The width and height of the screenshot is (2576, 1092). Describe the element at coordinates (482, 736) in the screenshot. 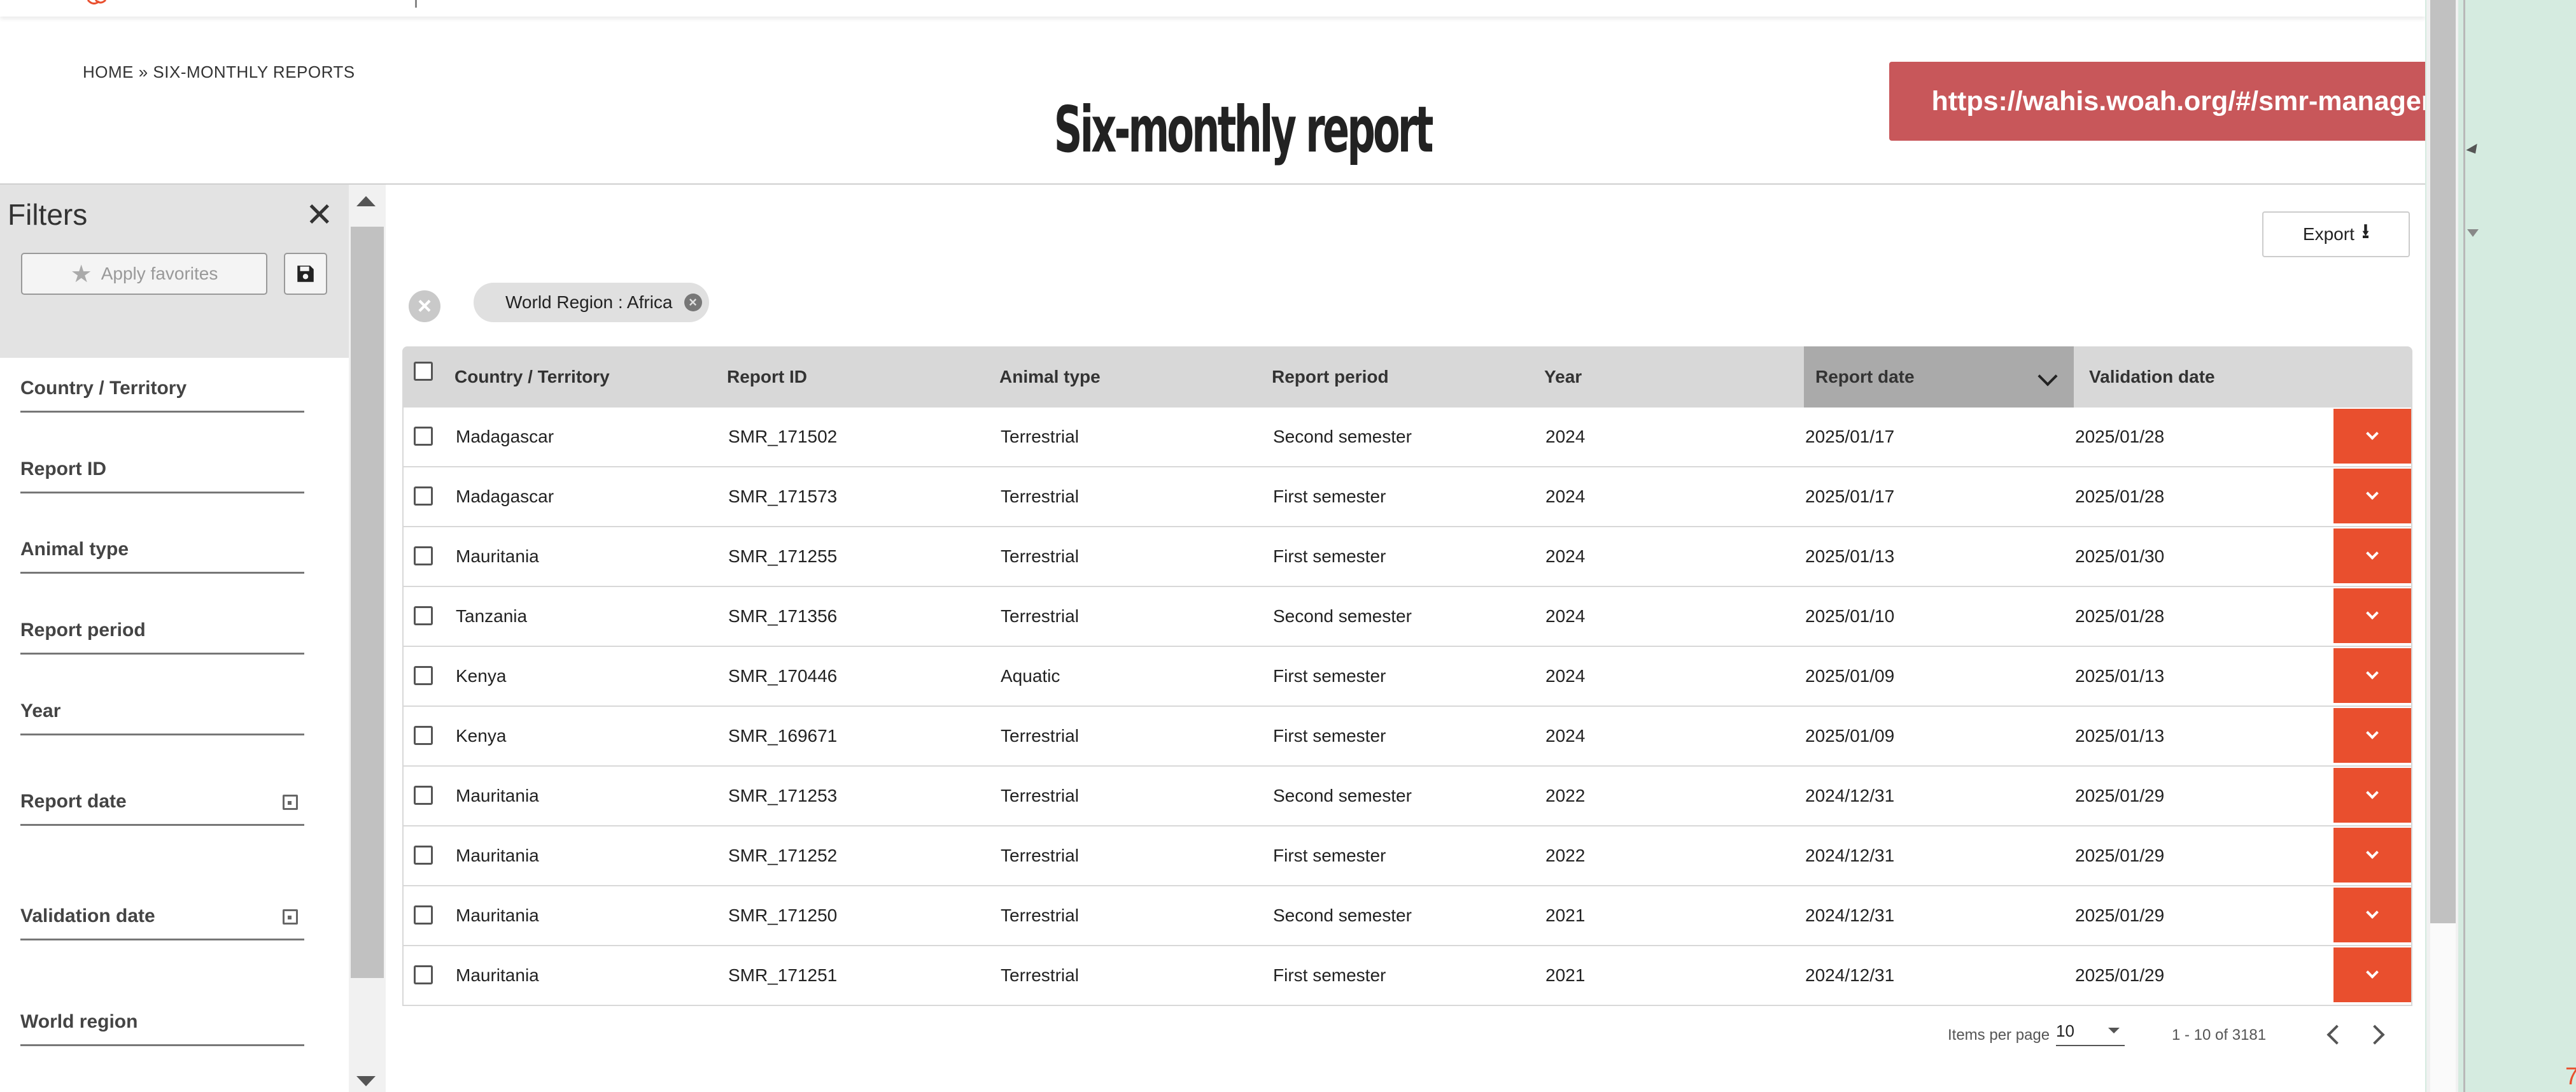

I see `cell-country: Kenya` at that location.